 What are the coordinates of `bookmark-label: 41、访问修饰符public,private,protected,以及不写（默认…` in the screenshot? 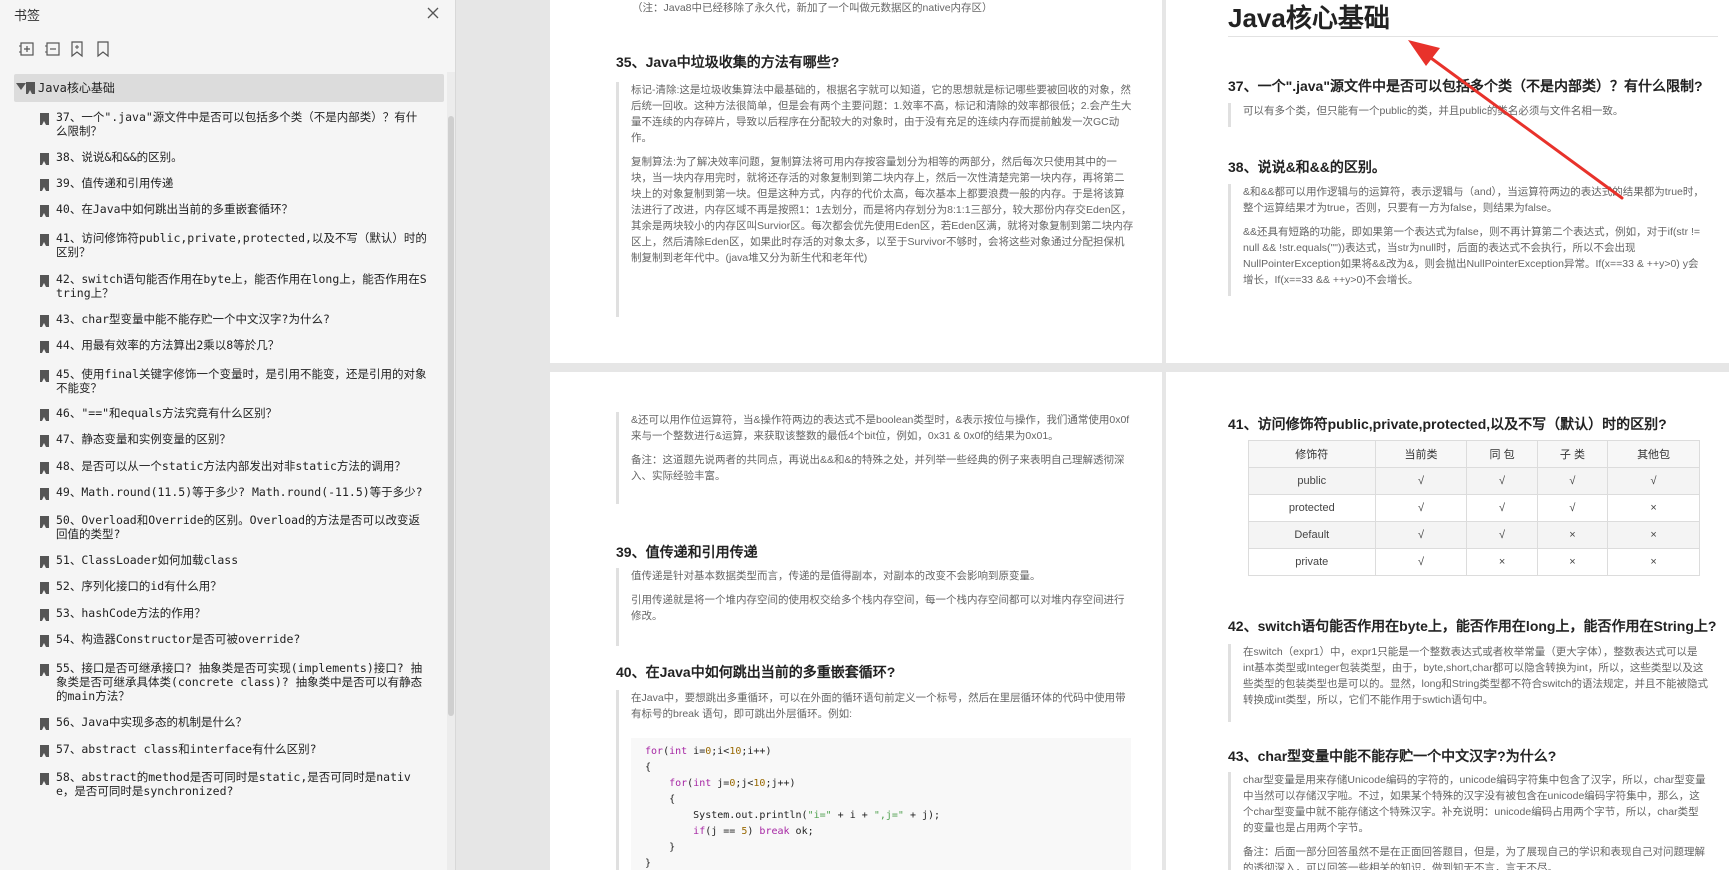 It's located at (241, 245).